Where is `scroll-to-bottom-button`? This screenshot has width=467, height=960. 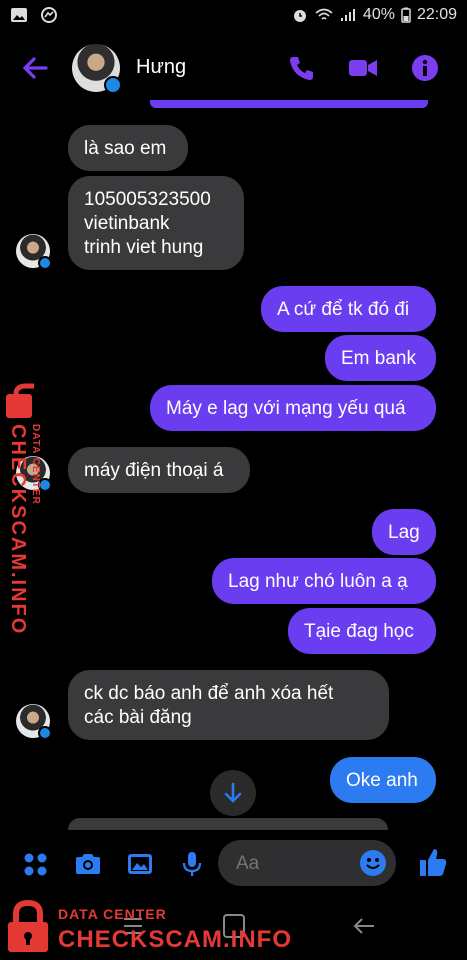 scroll-to-bottom-button is located at coordinates (233, 793).